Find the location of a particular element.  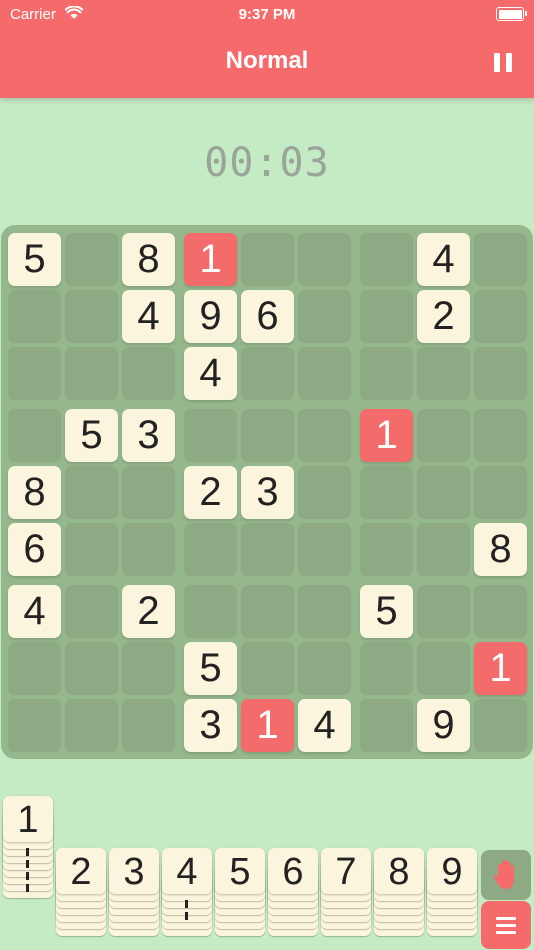

digit-tile: 2 is located at coordinates (81, 871).